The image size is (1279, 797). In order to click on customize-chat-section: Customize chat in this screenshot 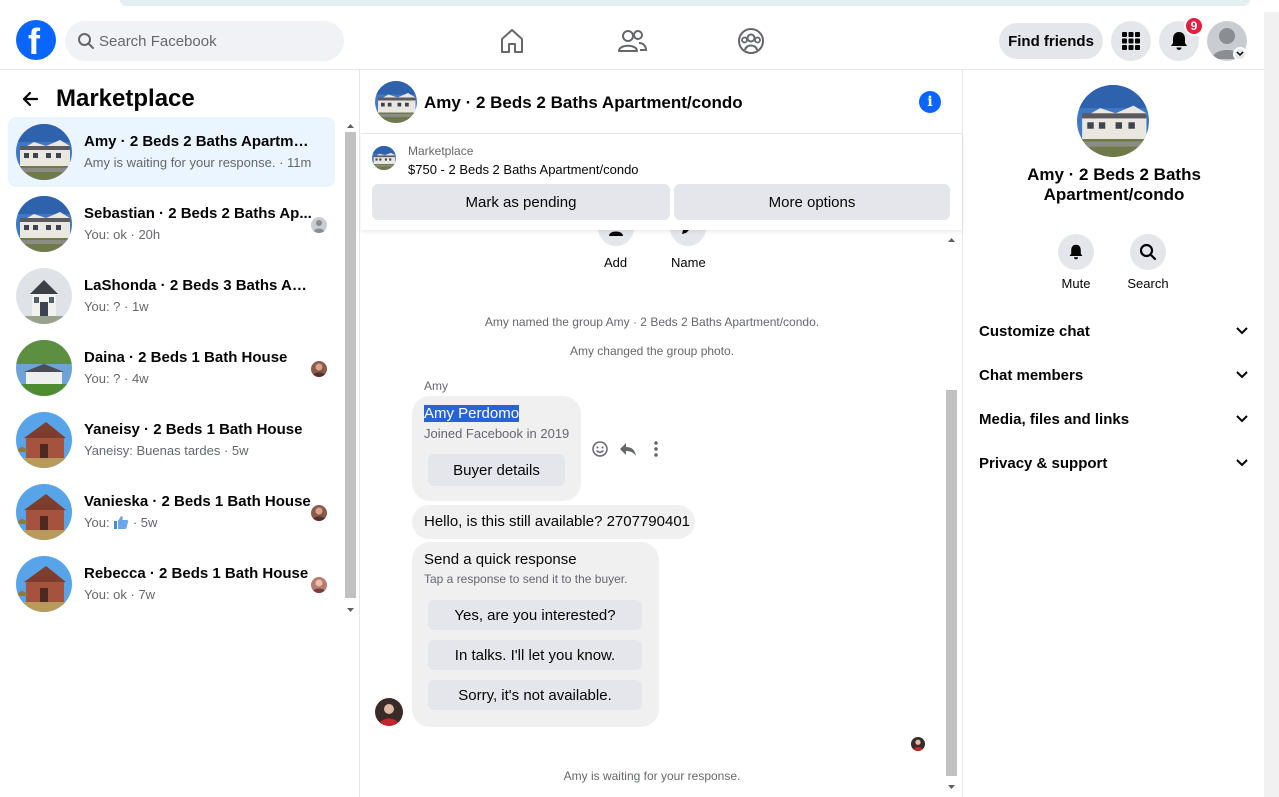, I will do `click(1114, 331)`.